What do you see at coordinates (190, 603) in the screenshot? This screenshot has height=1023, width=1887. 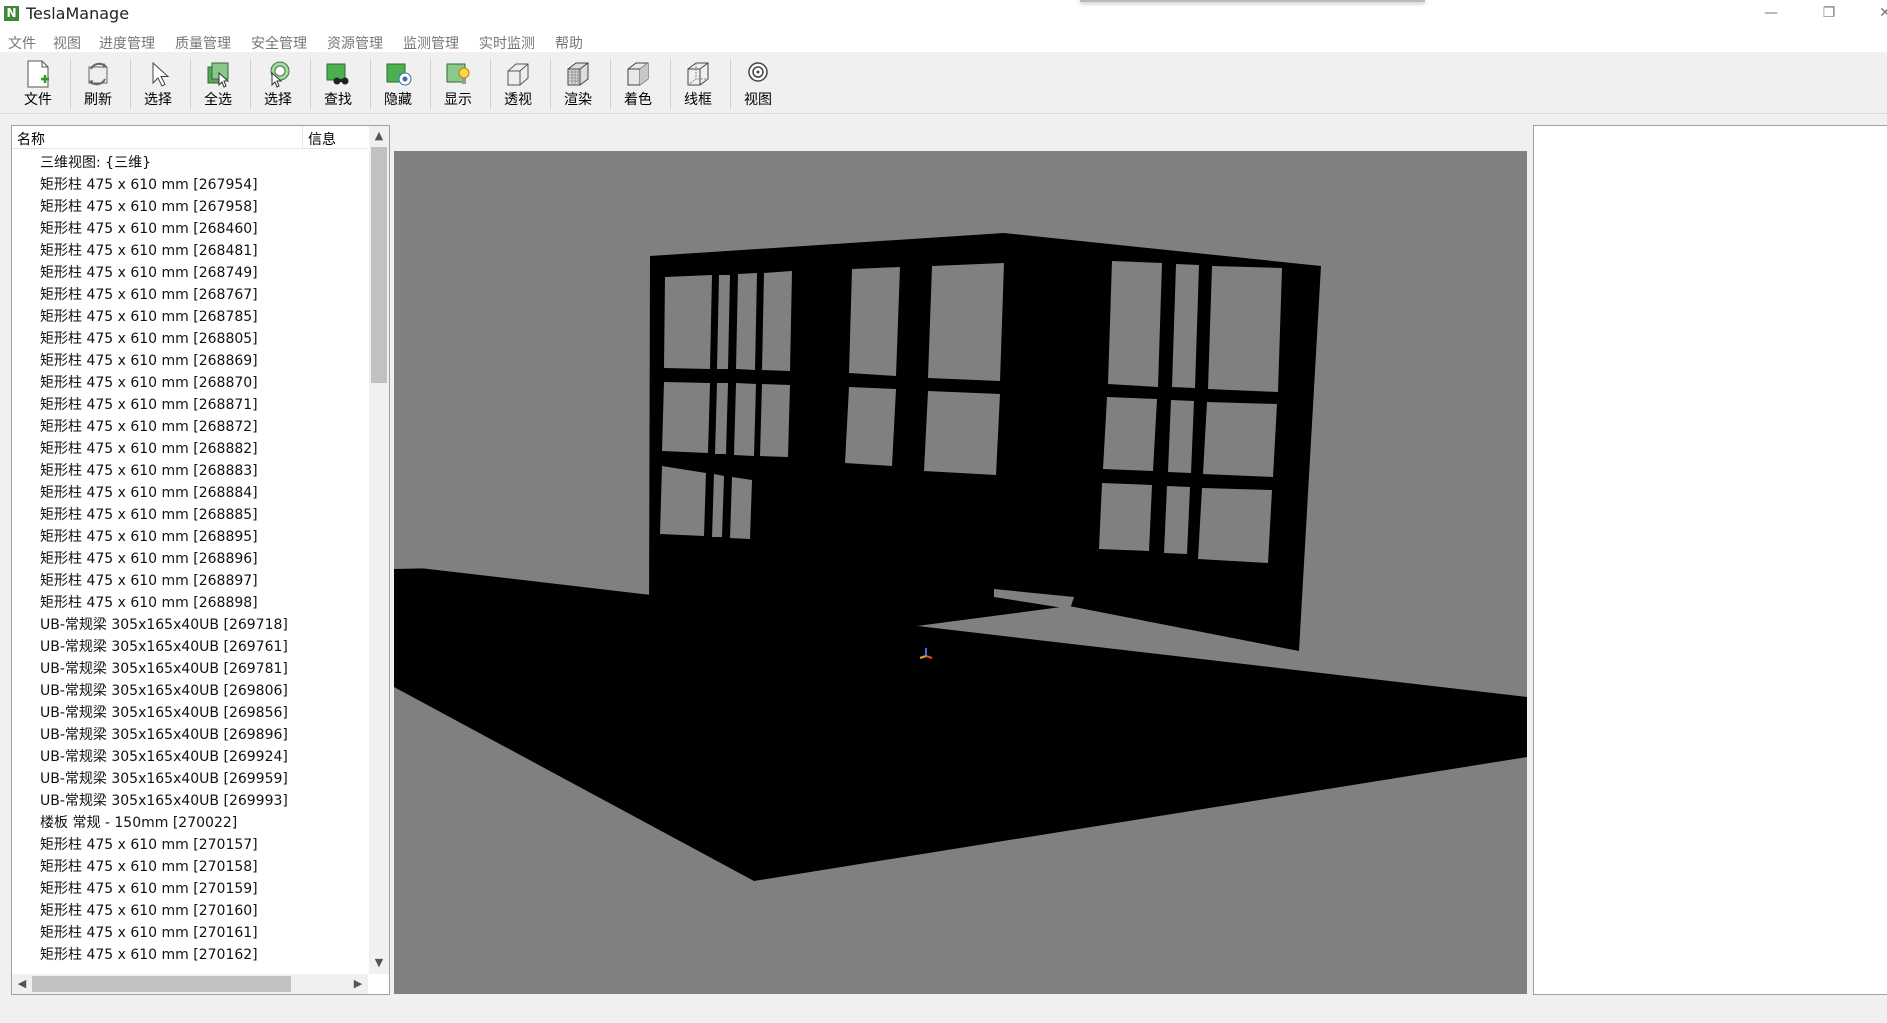 I see `tree-item: 矩形柱 475 x 610 mm [268898]` at bounding box center [190, 603].